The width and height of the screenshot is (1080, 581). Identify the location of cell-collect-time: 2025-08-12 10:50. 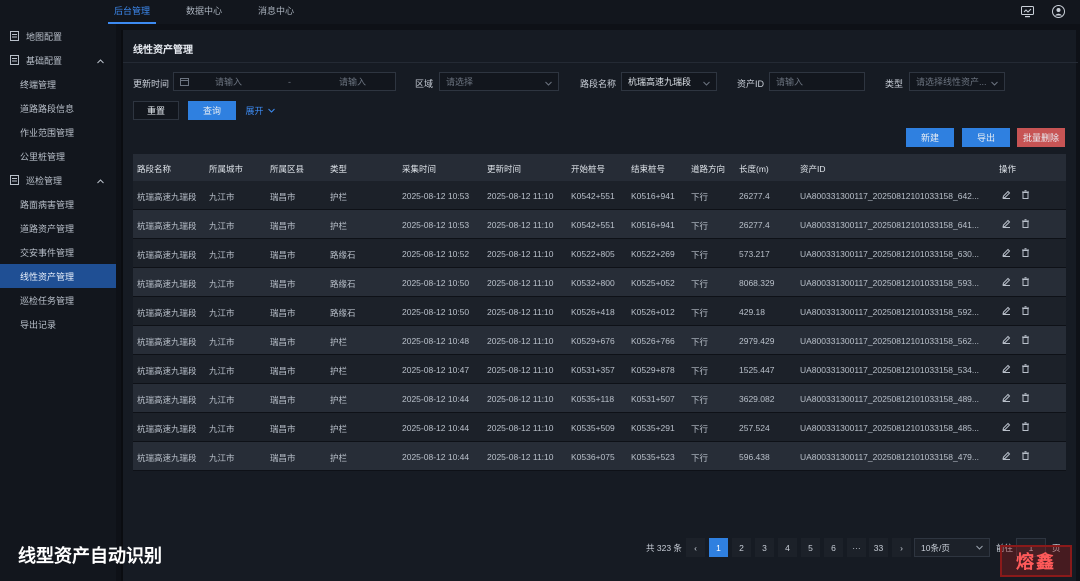
(436, 312).